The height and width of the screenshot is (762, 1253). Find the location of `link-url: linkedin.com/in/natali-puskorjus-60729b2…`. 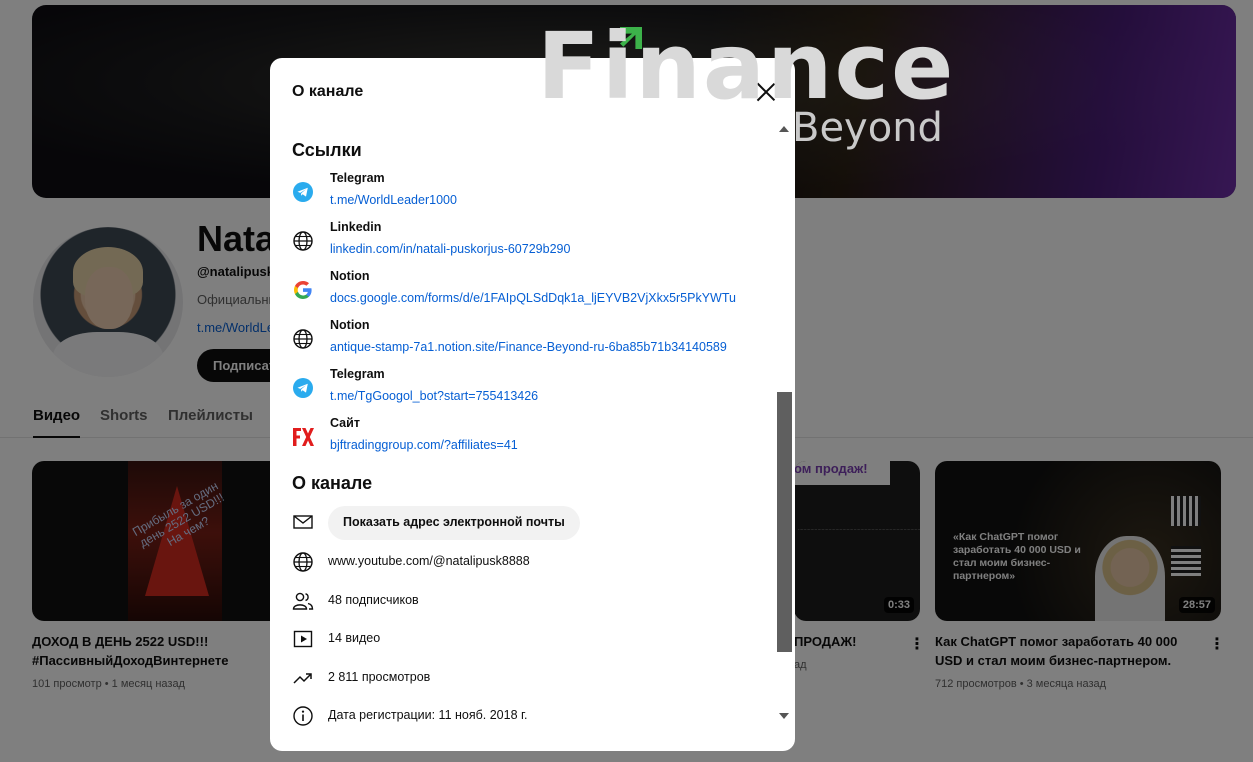

link-url: linkedin.com/in/natali-puskorjus-60729b2… is located at coordinates (542, 249).